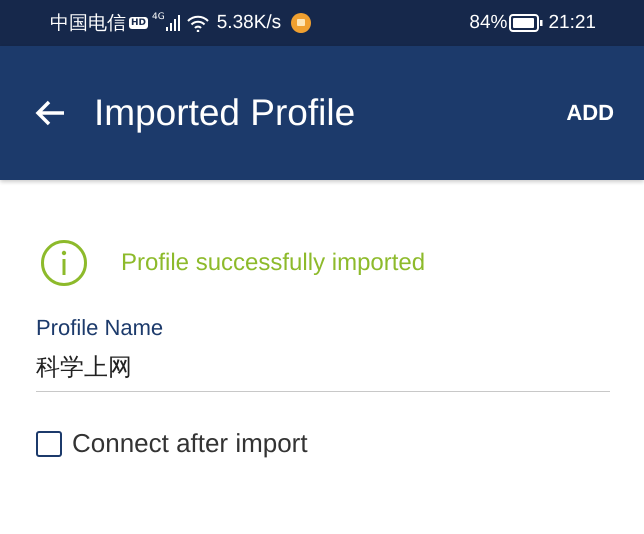  Describe the element at coordinates (323, 353) in the screenshot. I see `profile-name-field: Profile Name 科学上网` at that location.